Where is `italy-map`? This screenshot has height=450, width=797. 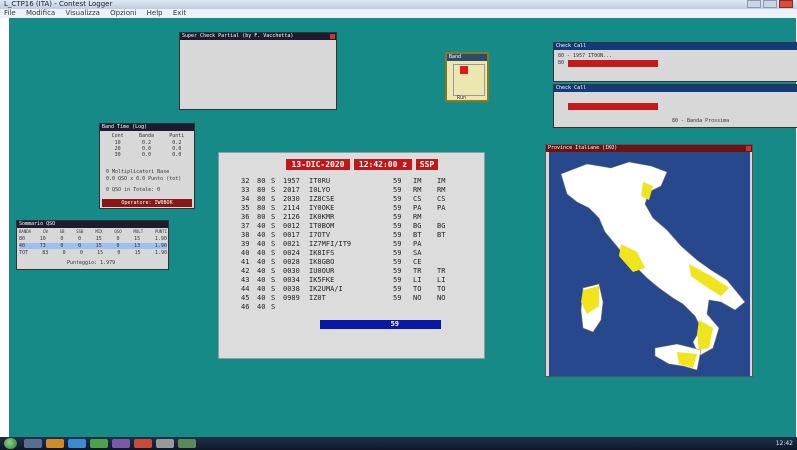
italy-map is located at coordinates (649, 264).